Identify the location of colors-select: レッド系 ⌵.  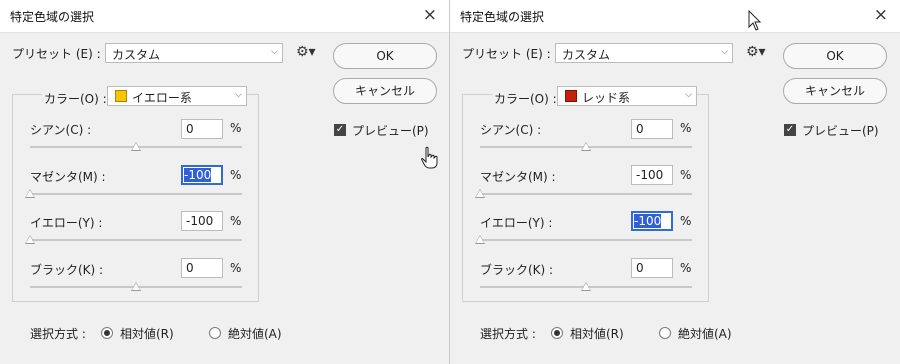
(627, 96).